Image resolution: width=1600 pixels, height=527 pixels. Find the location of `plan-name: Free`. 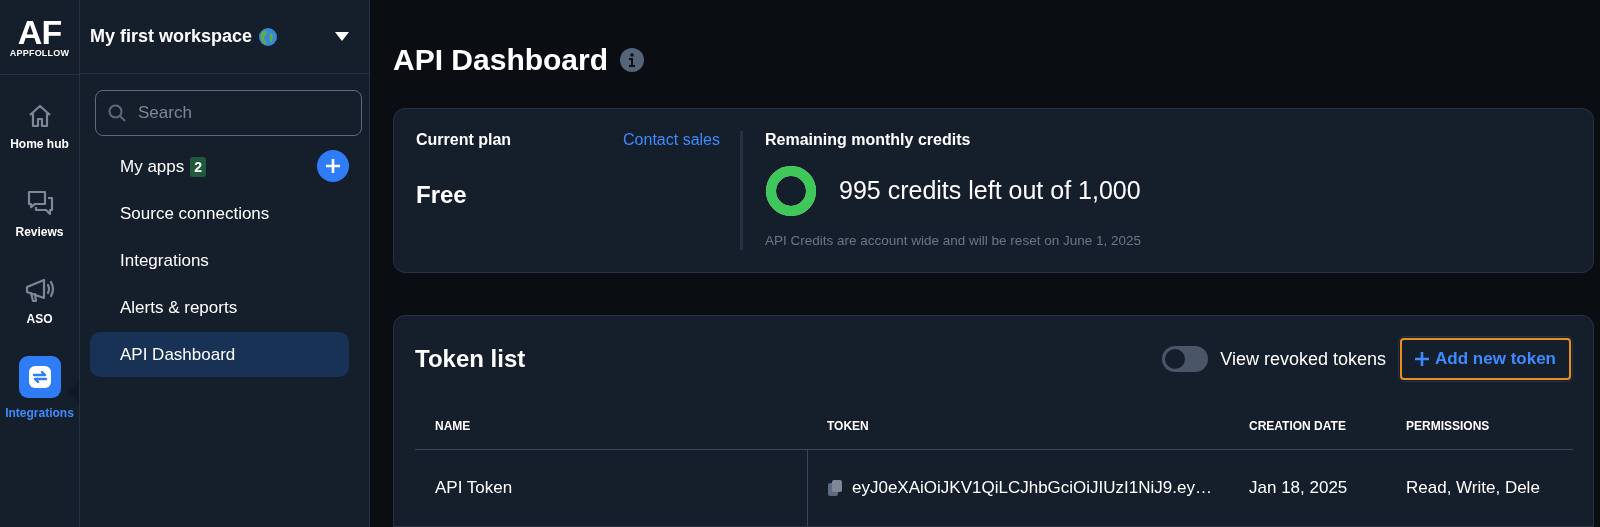

plan-name: Free is located at coordinates (442, 194).